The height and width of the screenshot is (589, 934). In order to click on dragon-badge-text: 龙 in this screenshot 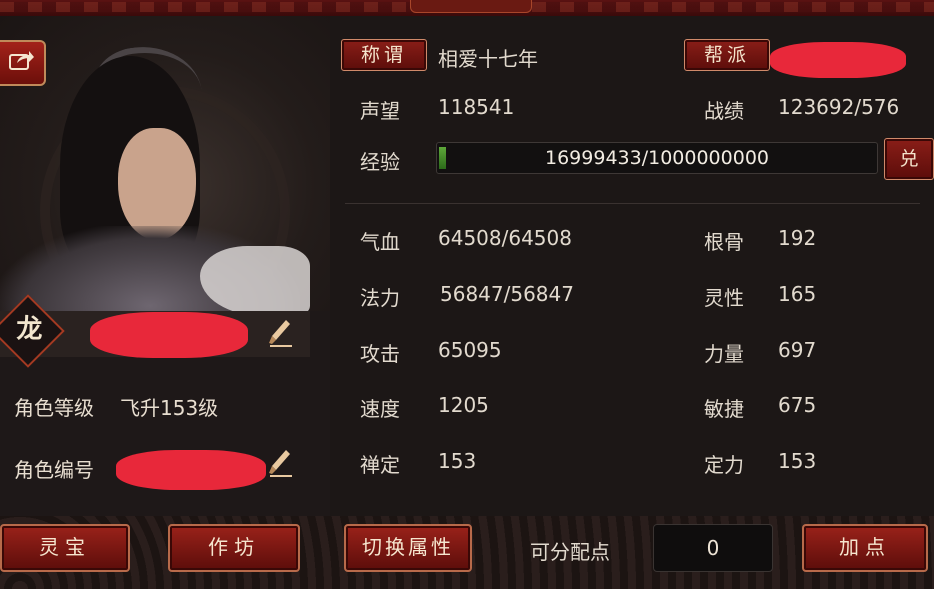, I will do `click(29, 329)`.